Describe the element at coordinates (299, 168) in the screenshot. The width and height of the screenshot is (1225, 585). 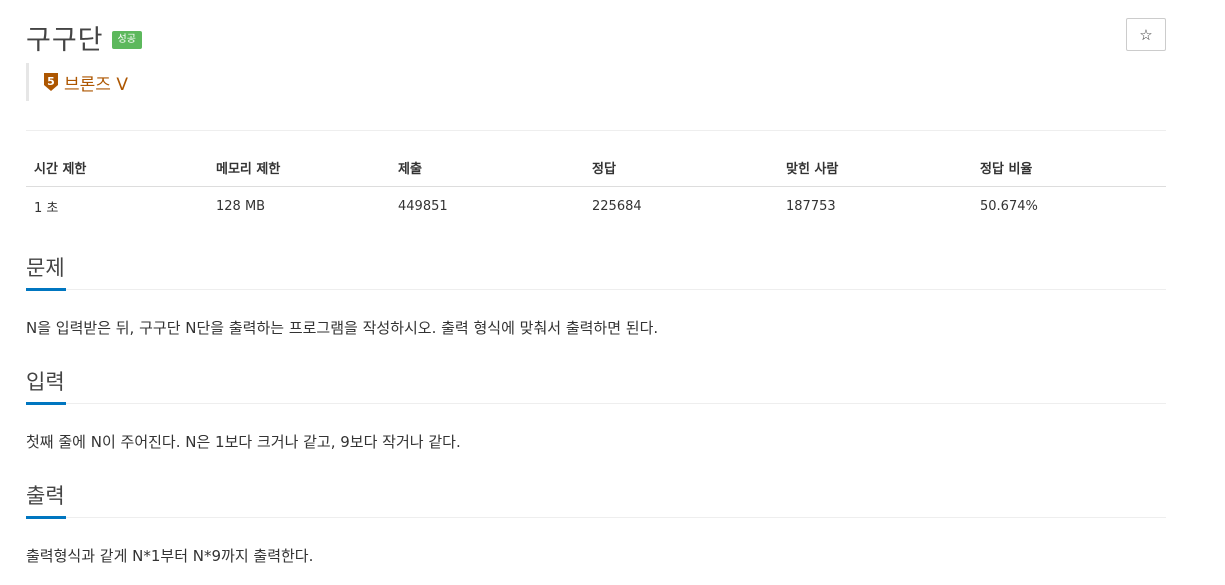
I see `stats-header-memory-limit: 메모리 제한` at that location.